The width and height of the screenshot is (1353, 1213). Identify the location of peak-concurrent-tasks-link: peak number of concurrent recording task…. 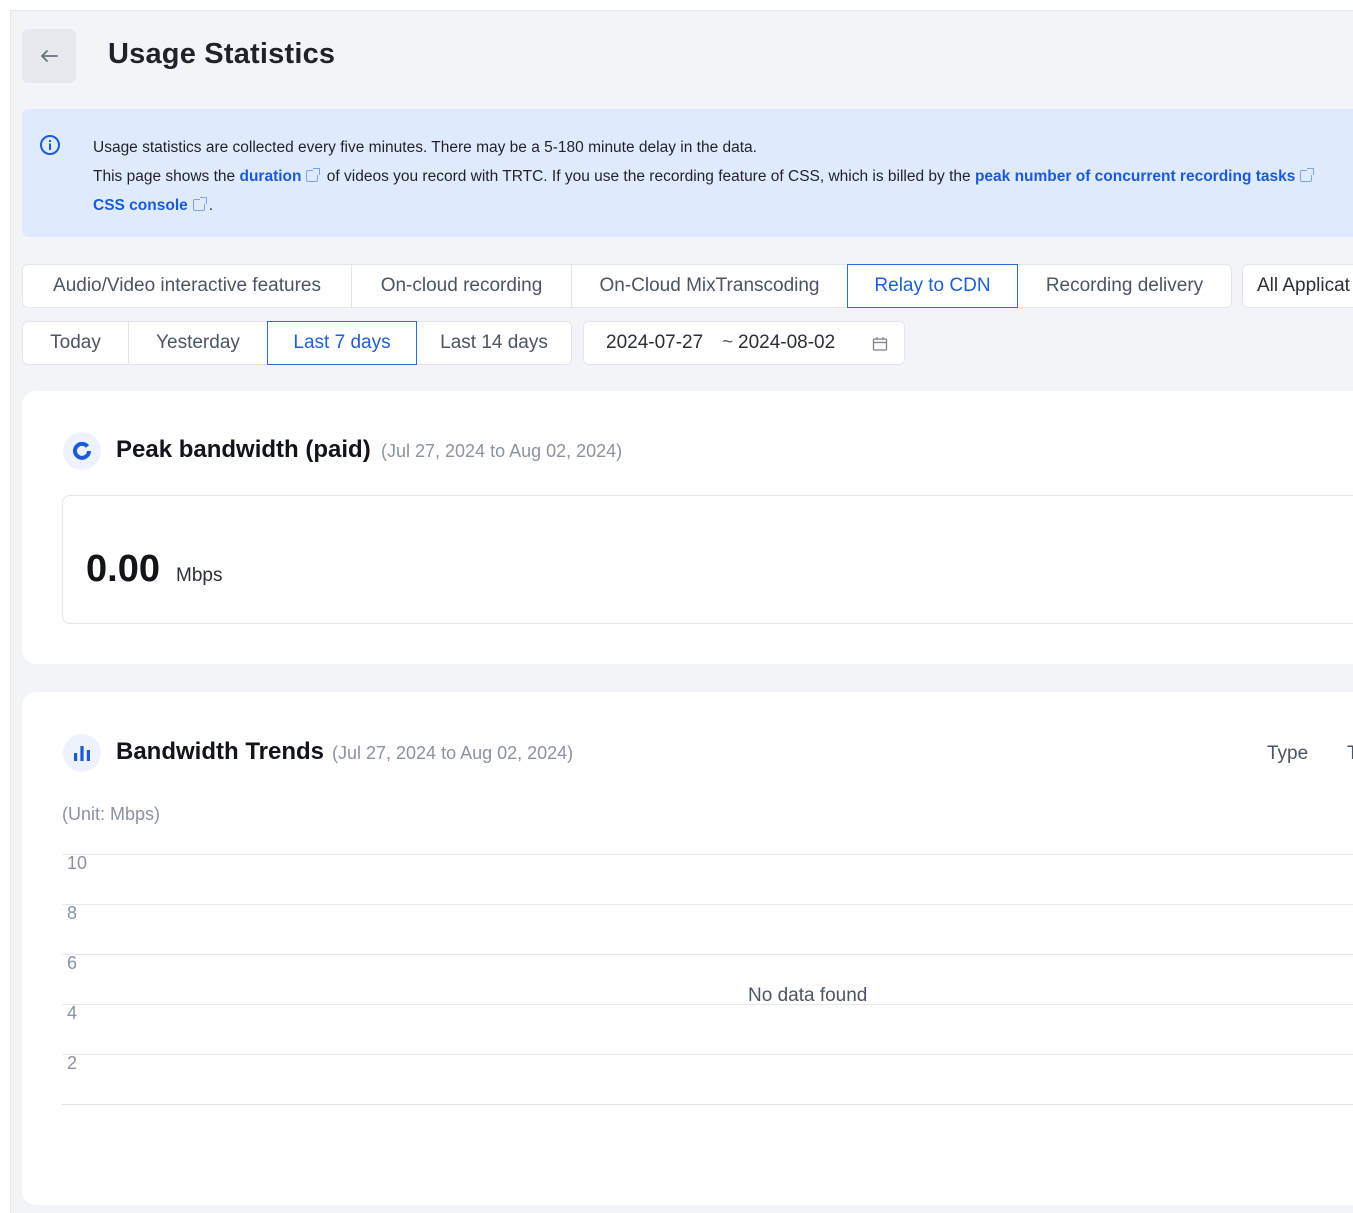
(1135, 176).